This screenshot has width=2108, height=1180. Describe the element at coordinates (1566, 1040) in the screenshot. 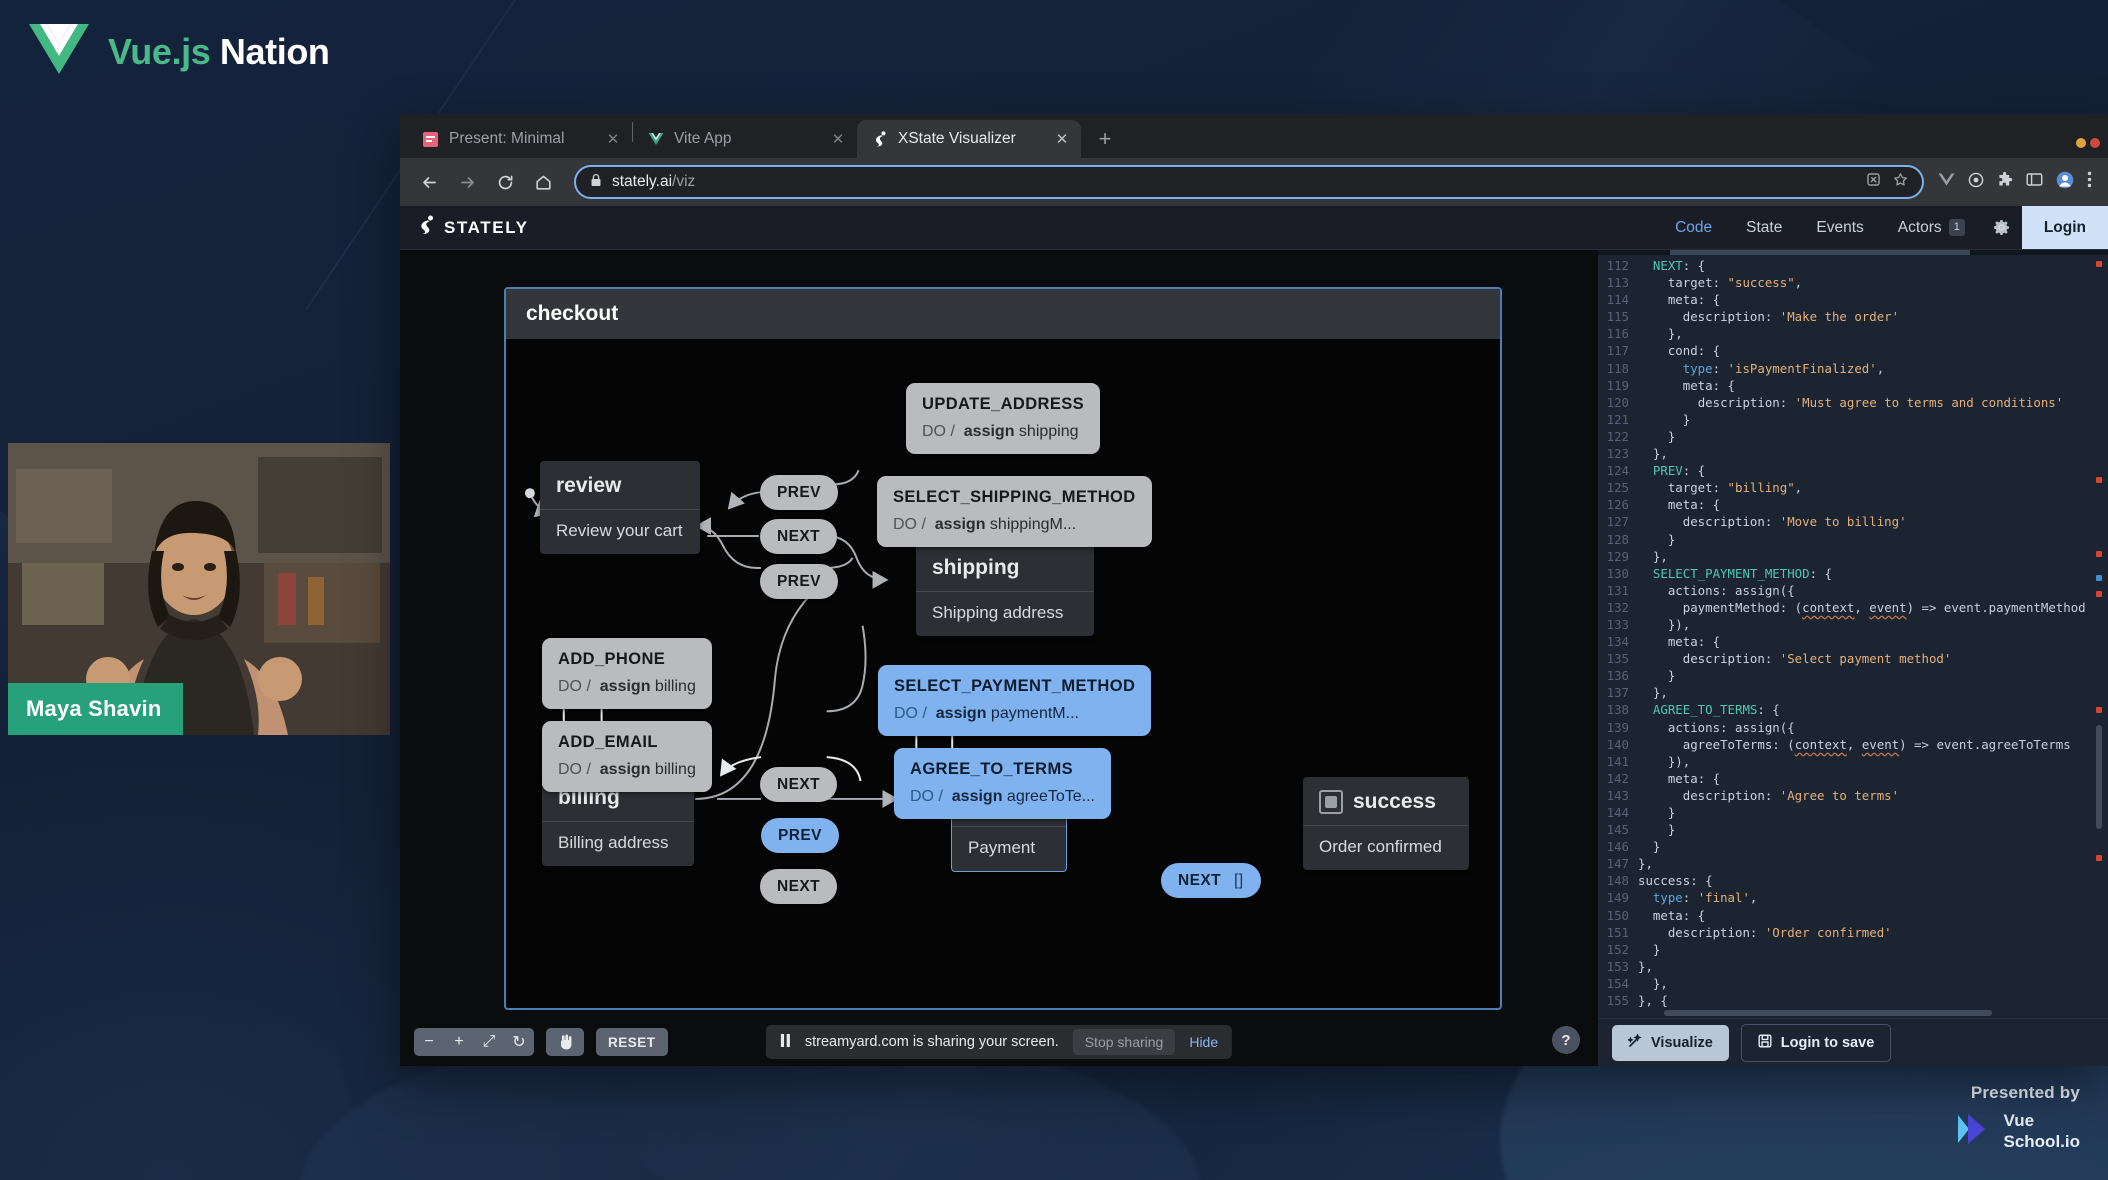

I see `help-button: ?` at that location.